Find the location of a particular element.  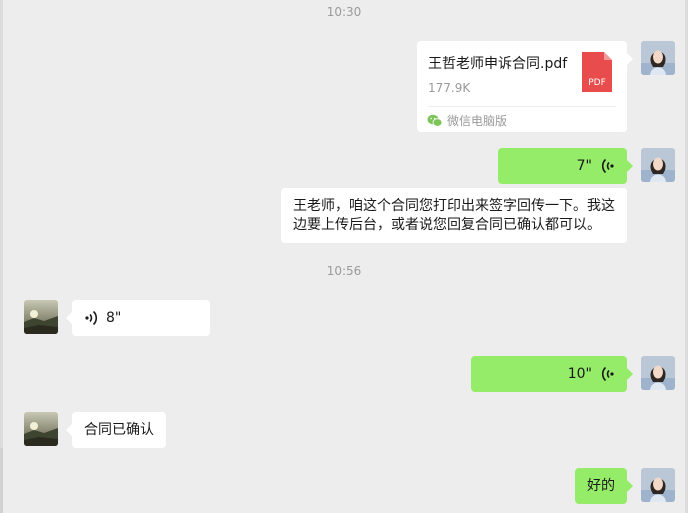

file-name: 王哲老师申诉合同.pdf is located at coordinates (498, 64).